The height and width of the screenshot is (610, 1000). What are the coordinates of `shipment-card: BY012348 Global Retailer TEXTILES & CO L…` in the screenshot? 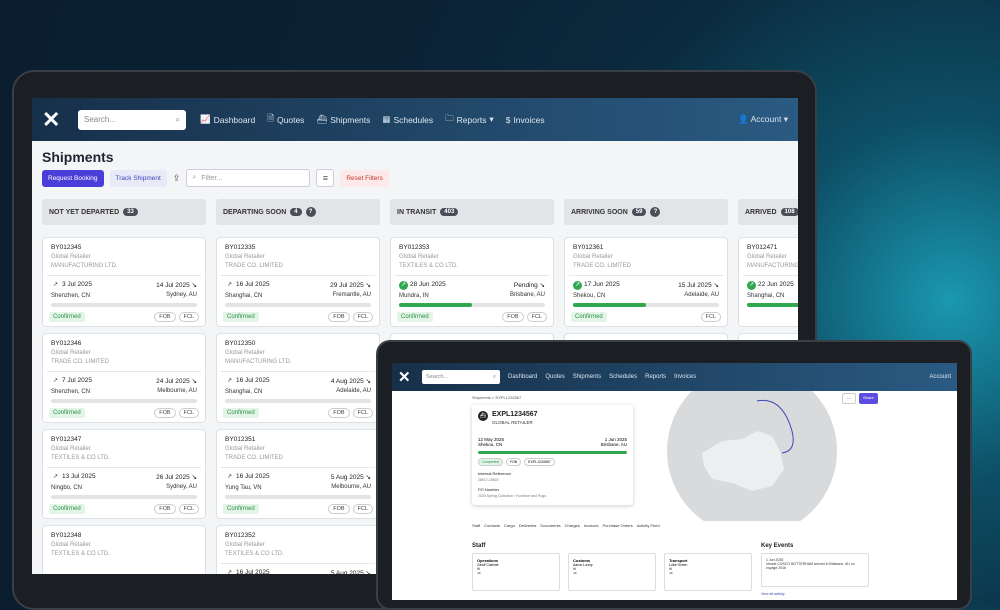 It's located at (124, 549).